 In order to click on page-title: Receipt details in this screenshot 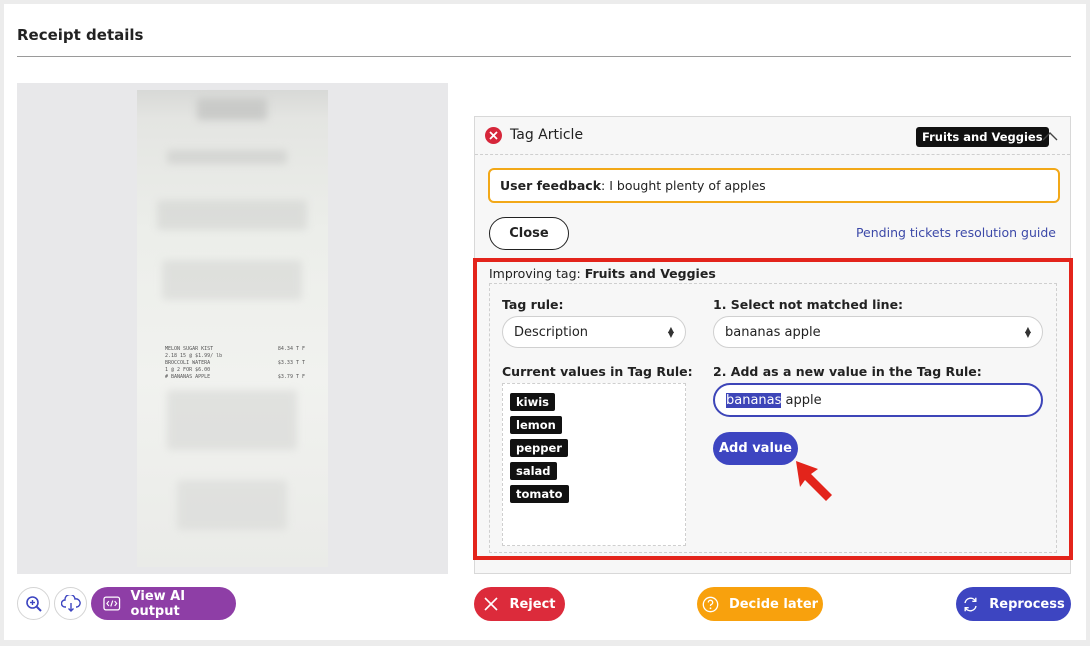, I will do `click(80, 35)`.